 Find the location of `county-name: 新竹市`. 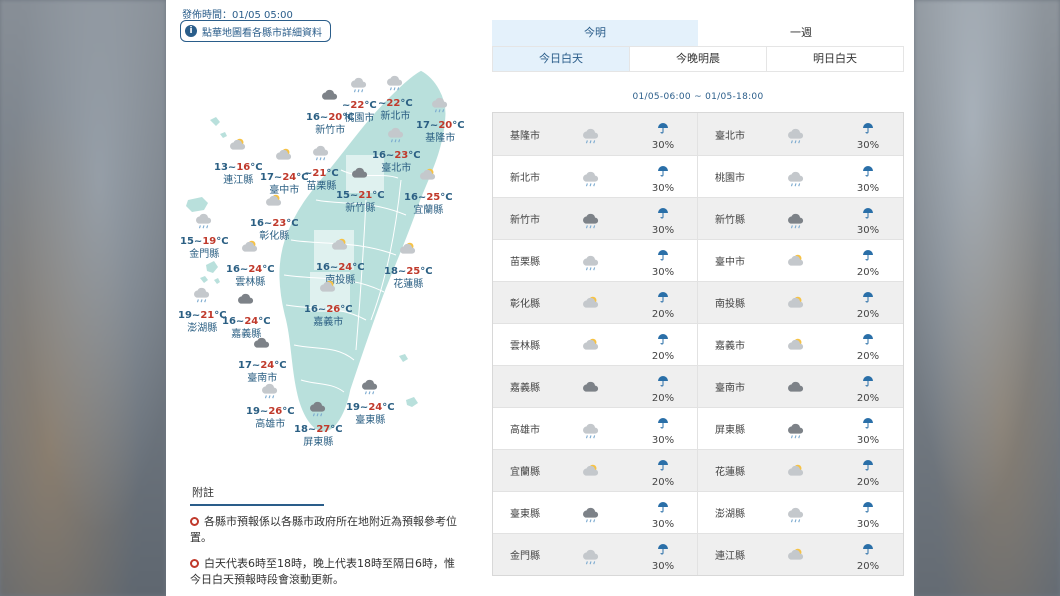

county-name: 新竹市 is located at coordinates (525, 220).